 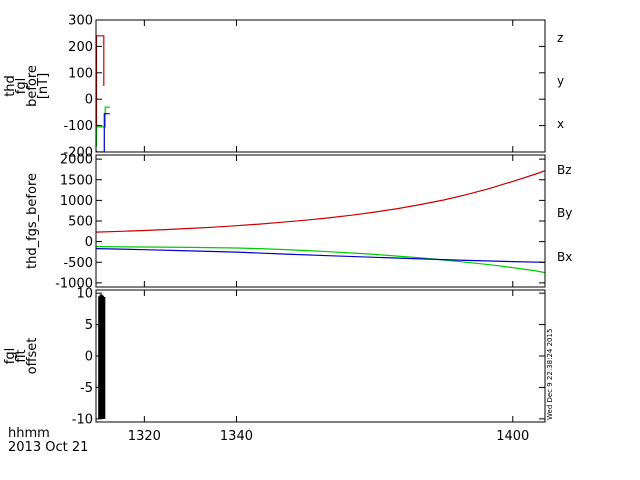 What do you see at coordinates (86, 388) in the screenshot?
I see `y-tick-label: -5` at bounding box center [86, 388].